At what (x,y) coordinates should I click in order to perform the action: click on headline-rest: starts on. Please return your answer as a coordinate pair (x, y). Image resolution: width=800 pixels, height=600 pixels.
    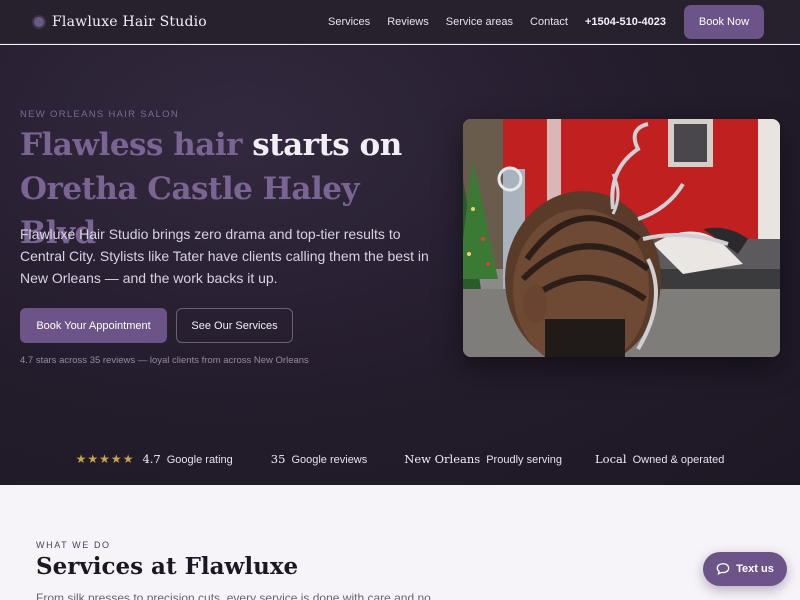
    Looking at the image, I should click on (322, 145).